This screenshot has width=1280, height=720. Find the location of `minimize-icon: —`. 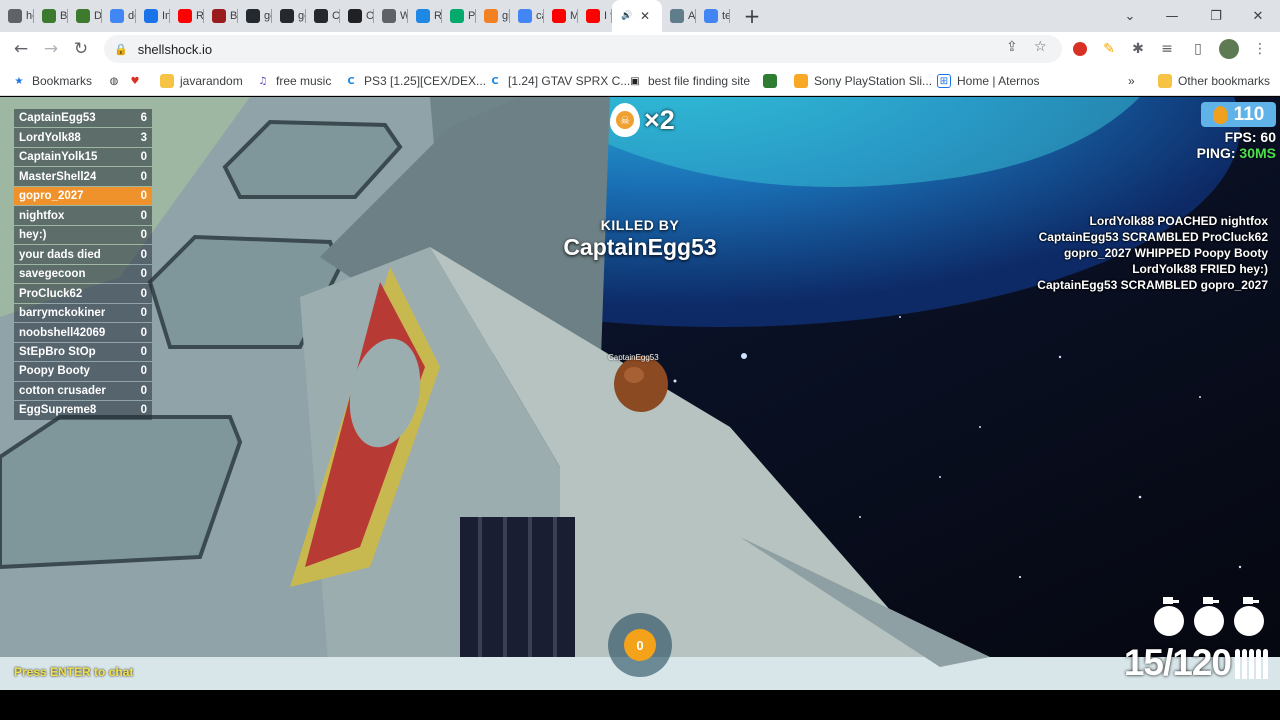

minimize-icon: — is located at coordinates (1172, 16).